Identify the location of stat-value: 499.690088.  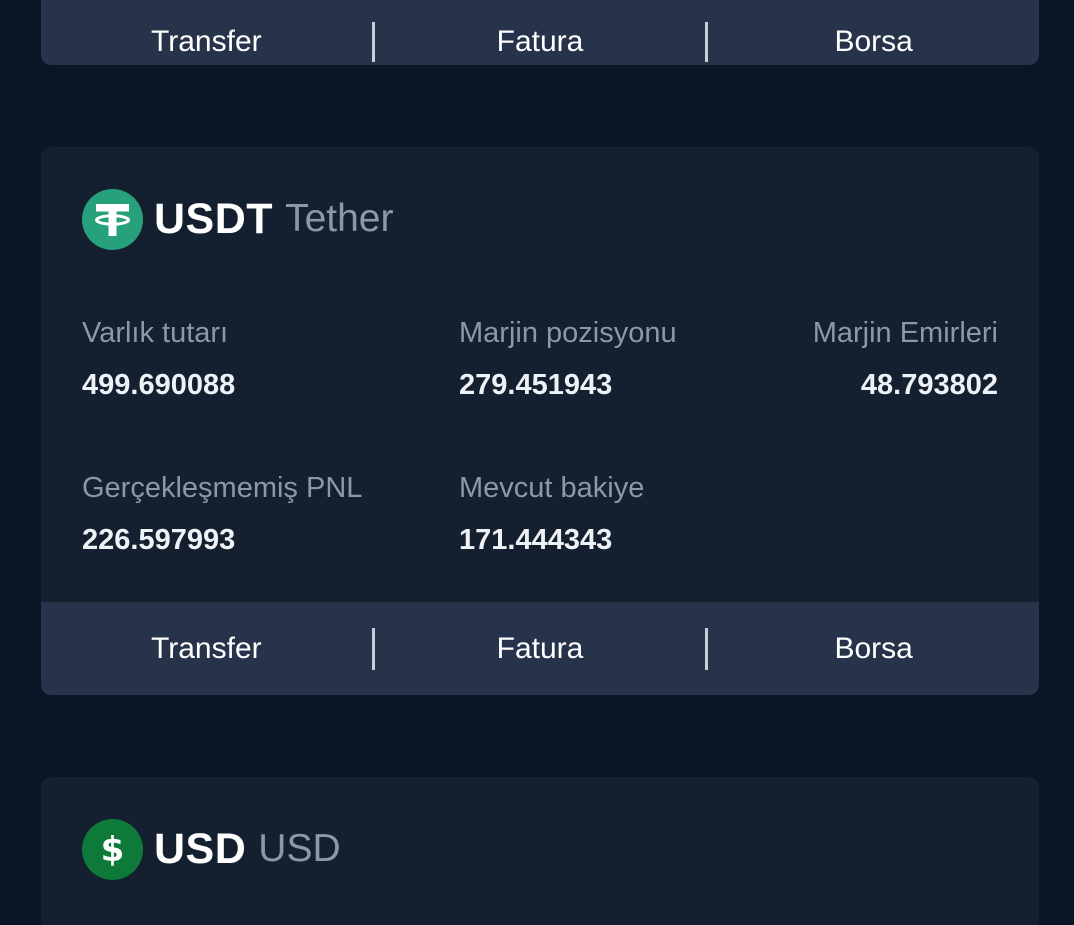
(159, 385).